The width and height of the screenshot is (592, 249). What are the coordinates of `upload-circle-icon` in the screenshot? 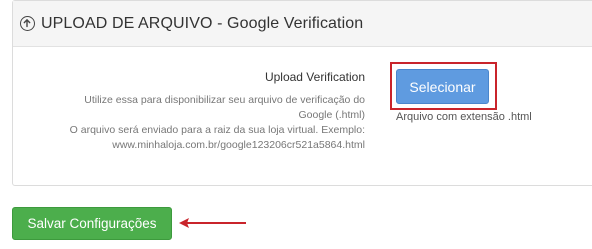 It's located at (27, 23).